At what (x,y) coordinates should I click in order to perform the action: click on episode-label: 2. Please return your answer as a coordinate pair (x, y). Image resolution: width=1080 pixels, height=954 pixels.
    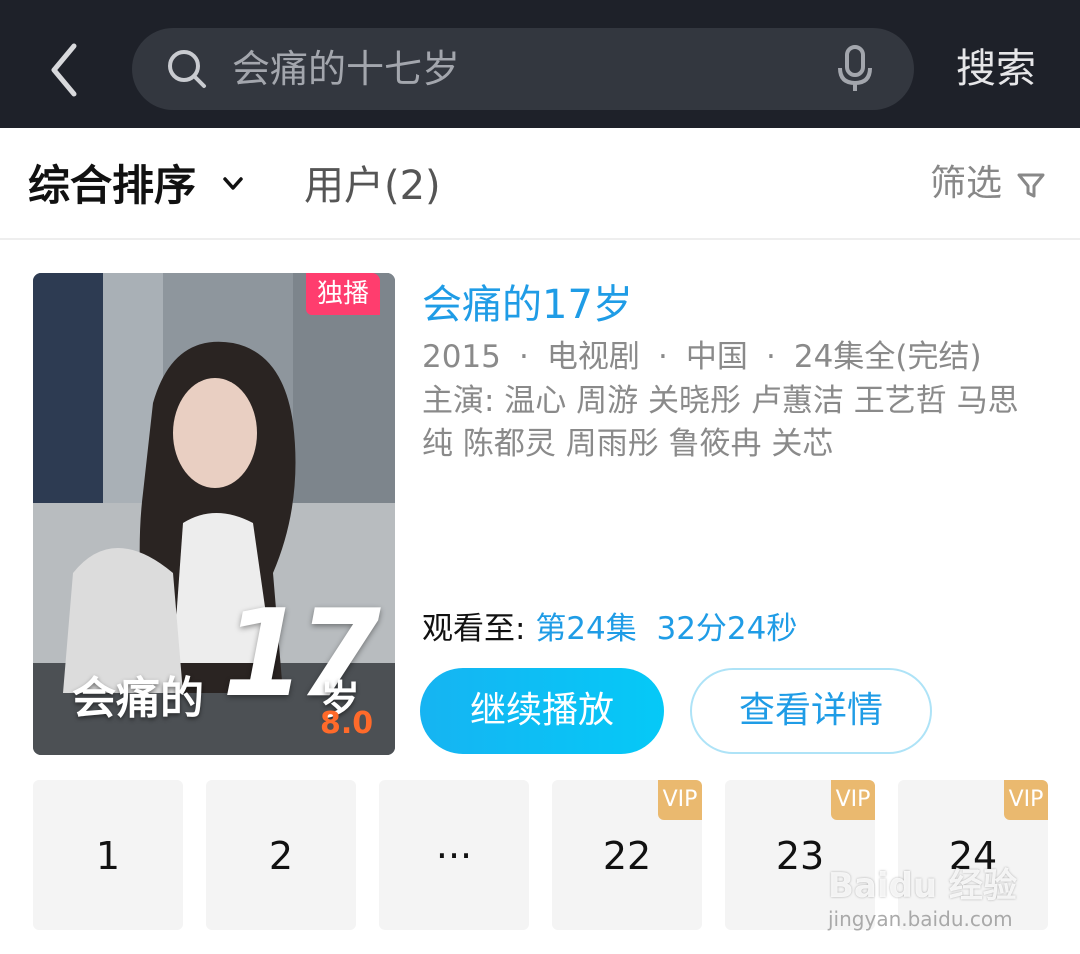
    Looking at the image, I should click on (281, 856).